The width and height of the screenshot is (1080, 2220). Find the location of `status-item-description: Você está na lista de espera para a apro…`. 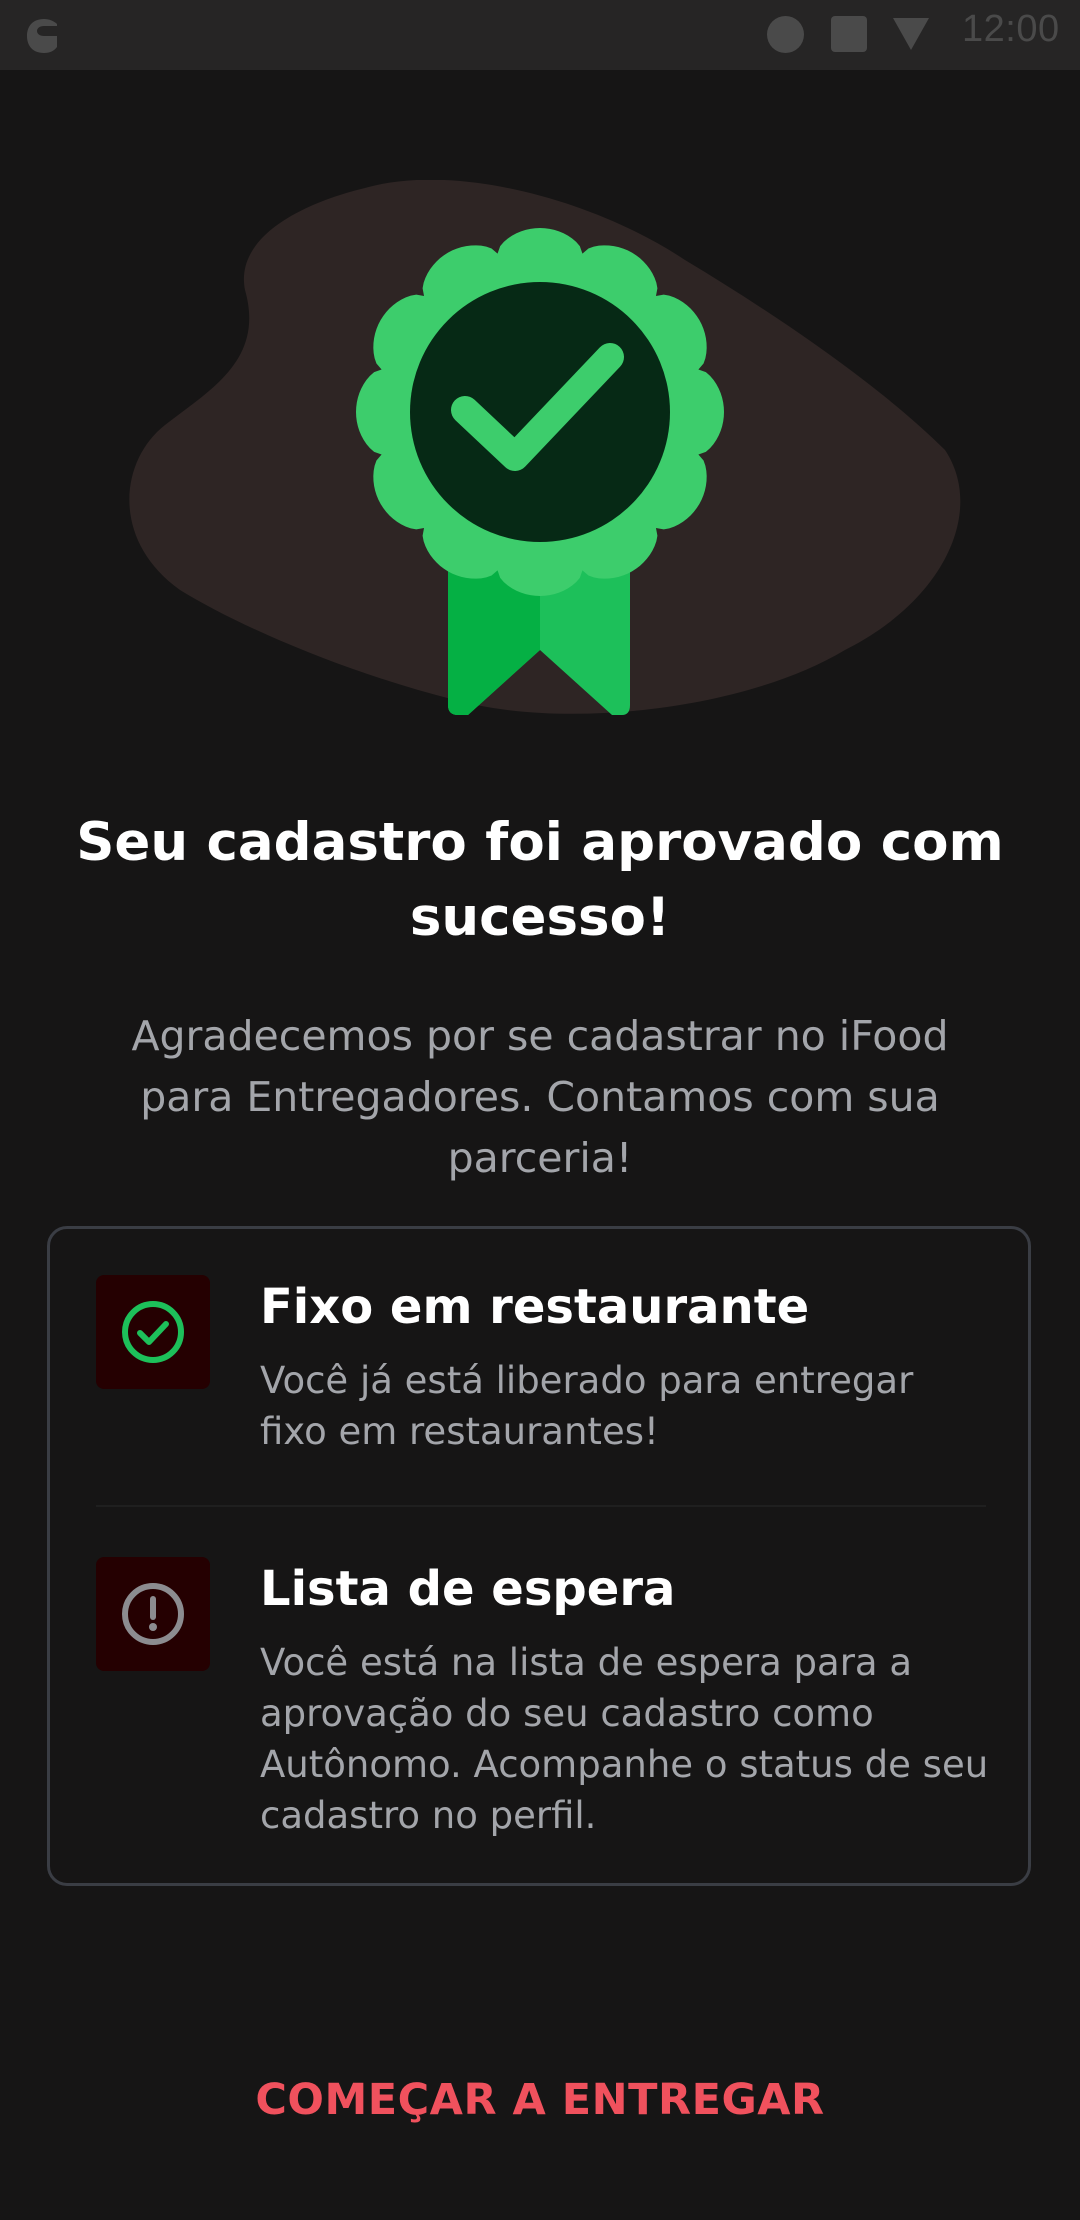

status-item-description: Você está na lista de espera para a apro… is located at coordinates (624, 1739).